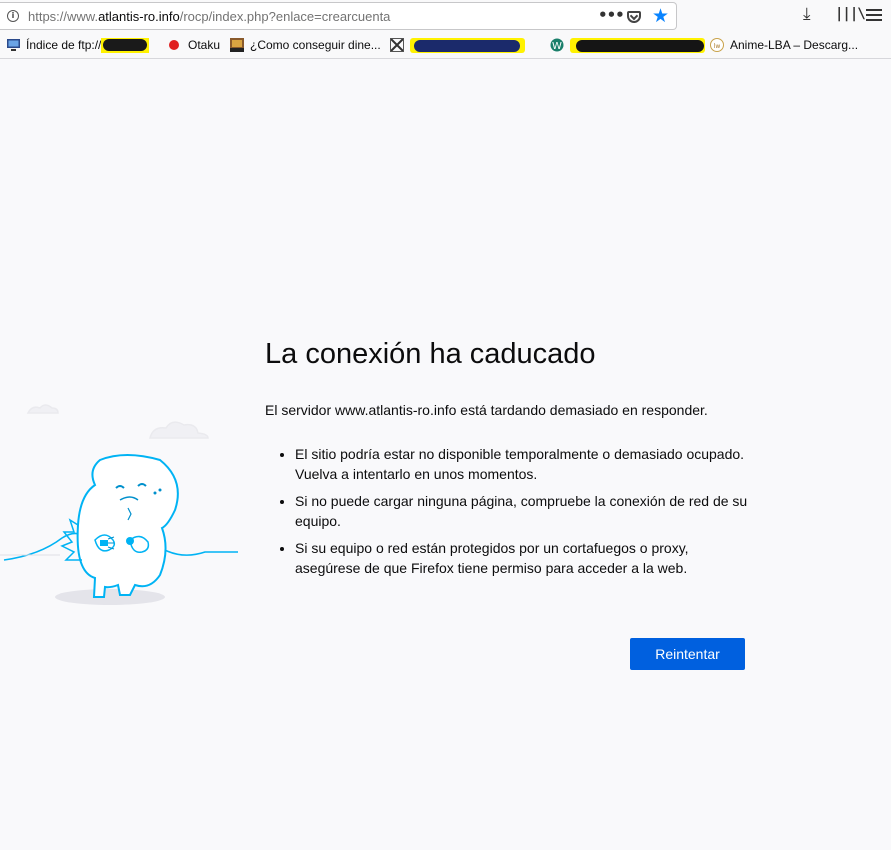 This screenshot has width=891, height=850. I want to click on pocket-icon, so click(634, 17).